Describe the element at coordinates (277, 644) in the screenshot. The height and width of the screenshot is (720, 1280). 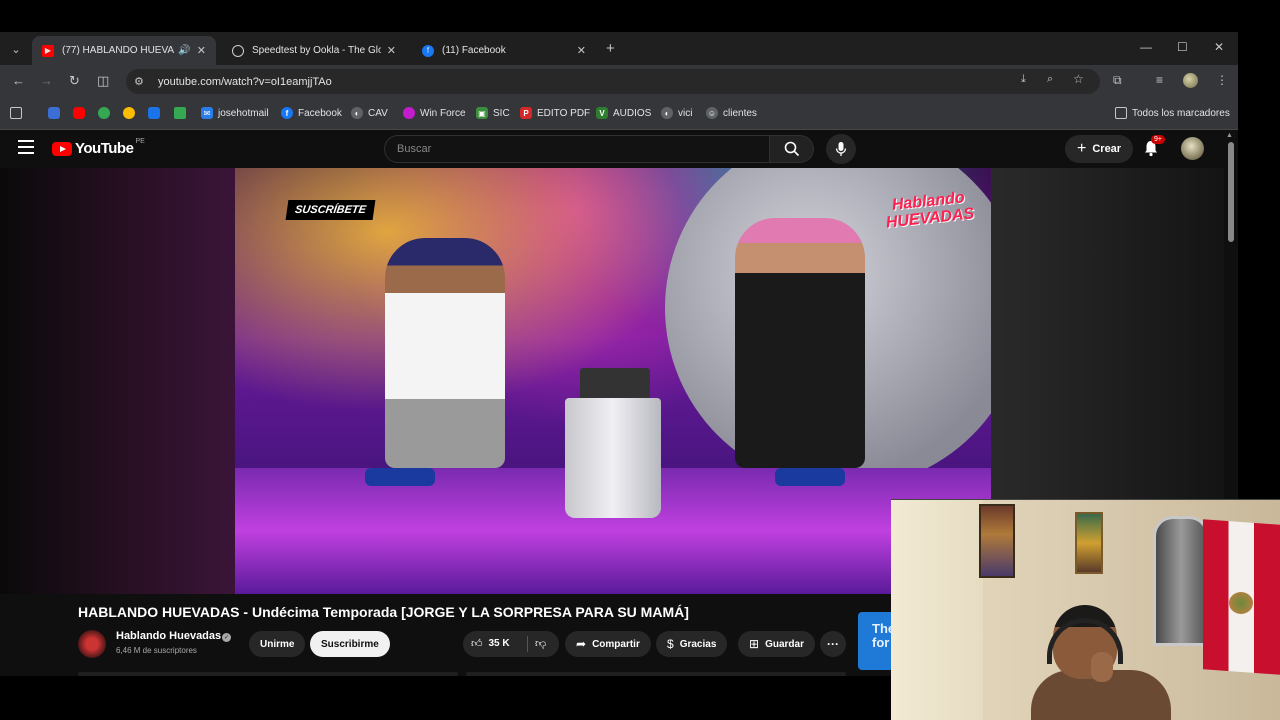
I see `join-button: Unirme` at that location.